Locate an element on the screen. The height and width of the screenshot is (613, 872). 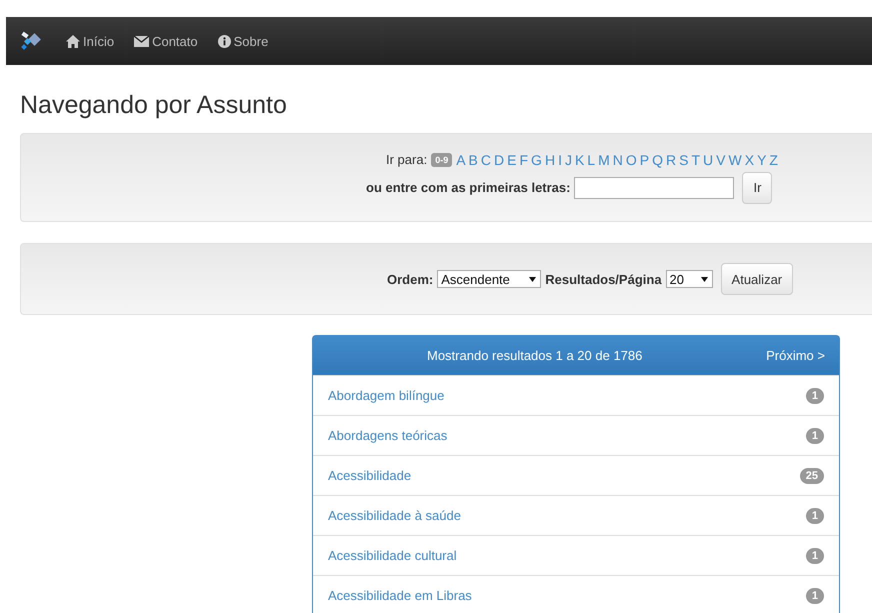
update-button: Atualizar is located at coordinates (757, 279).